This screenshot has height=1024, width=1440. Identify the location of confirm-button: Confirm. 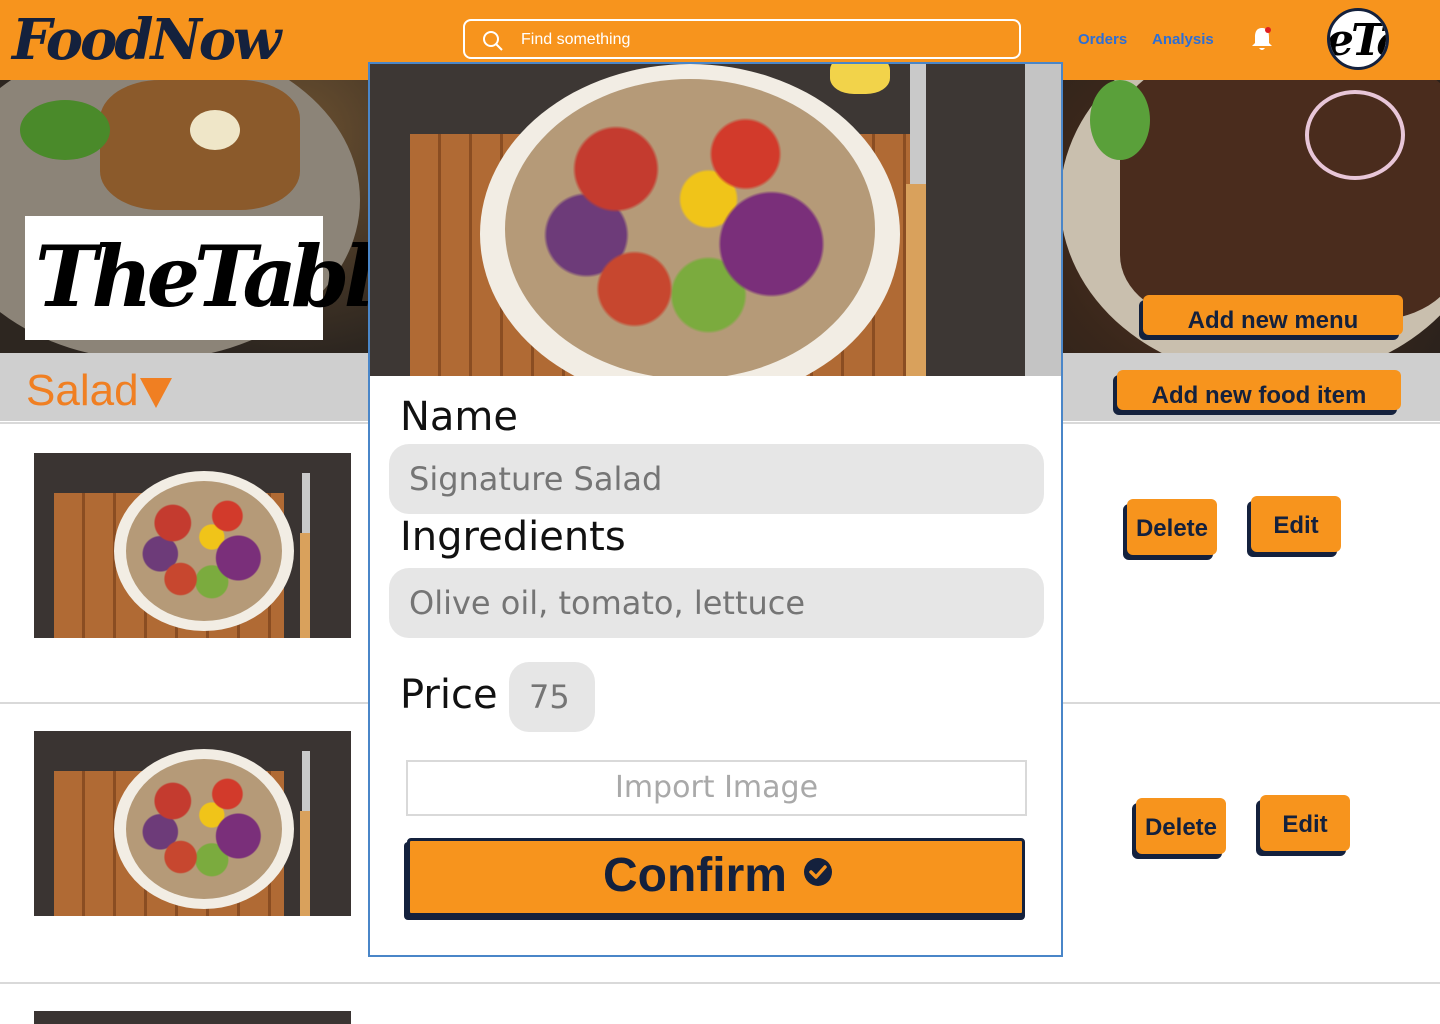
(716, 877).